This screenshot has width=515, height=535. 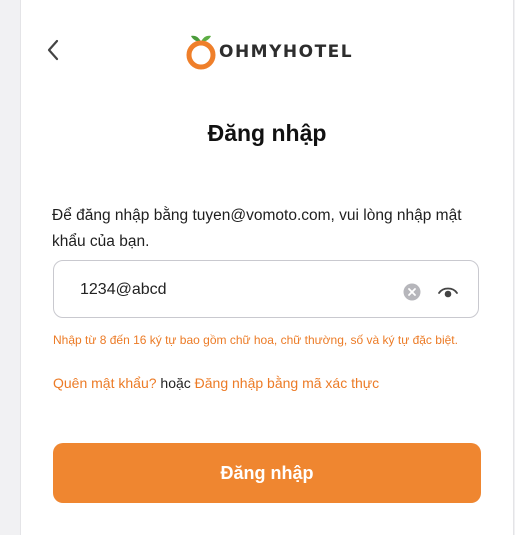 I want to click on password-field, so click(x=266, y=289).